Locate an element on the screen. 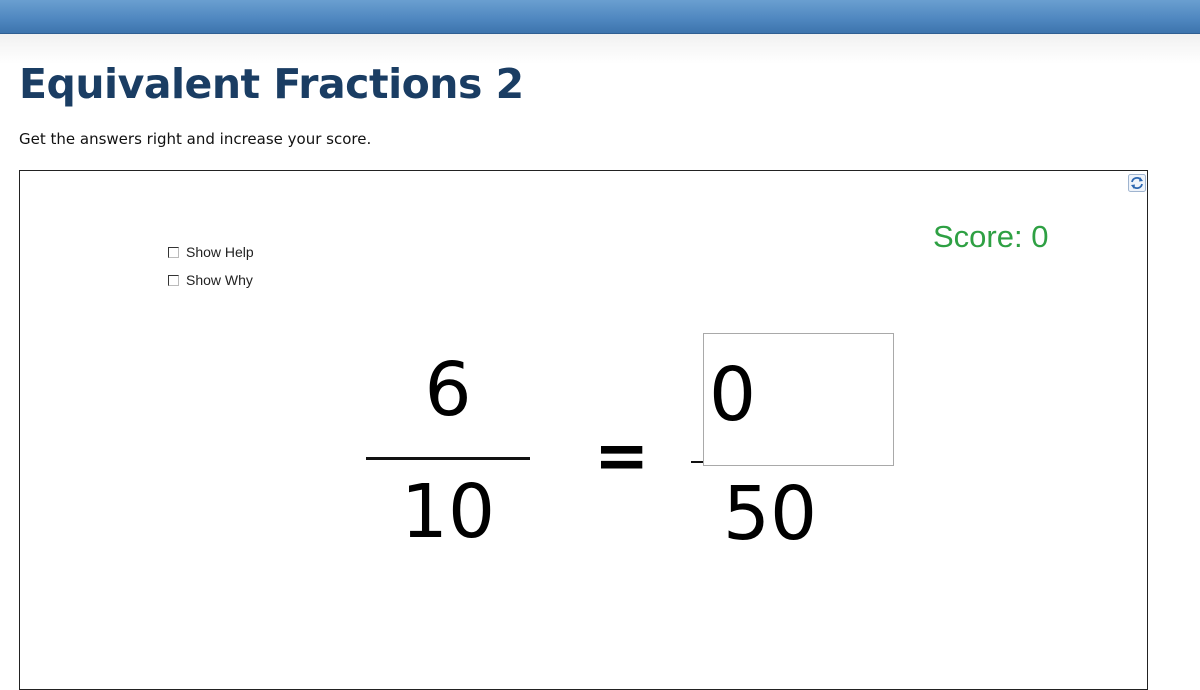 Image resolution: width=1200 pixels, height=690 pixels. show-help-option: Show Help is located at coordinates (211, 252).